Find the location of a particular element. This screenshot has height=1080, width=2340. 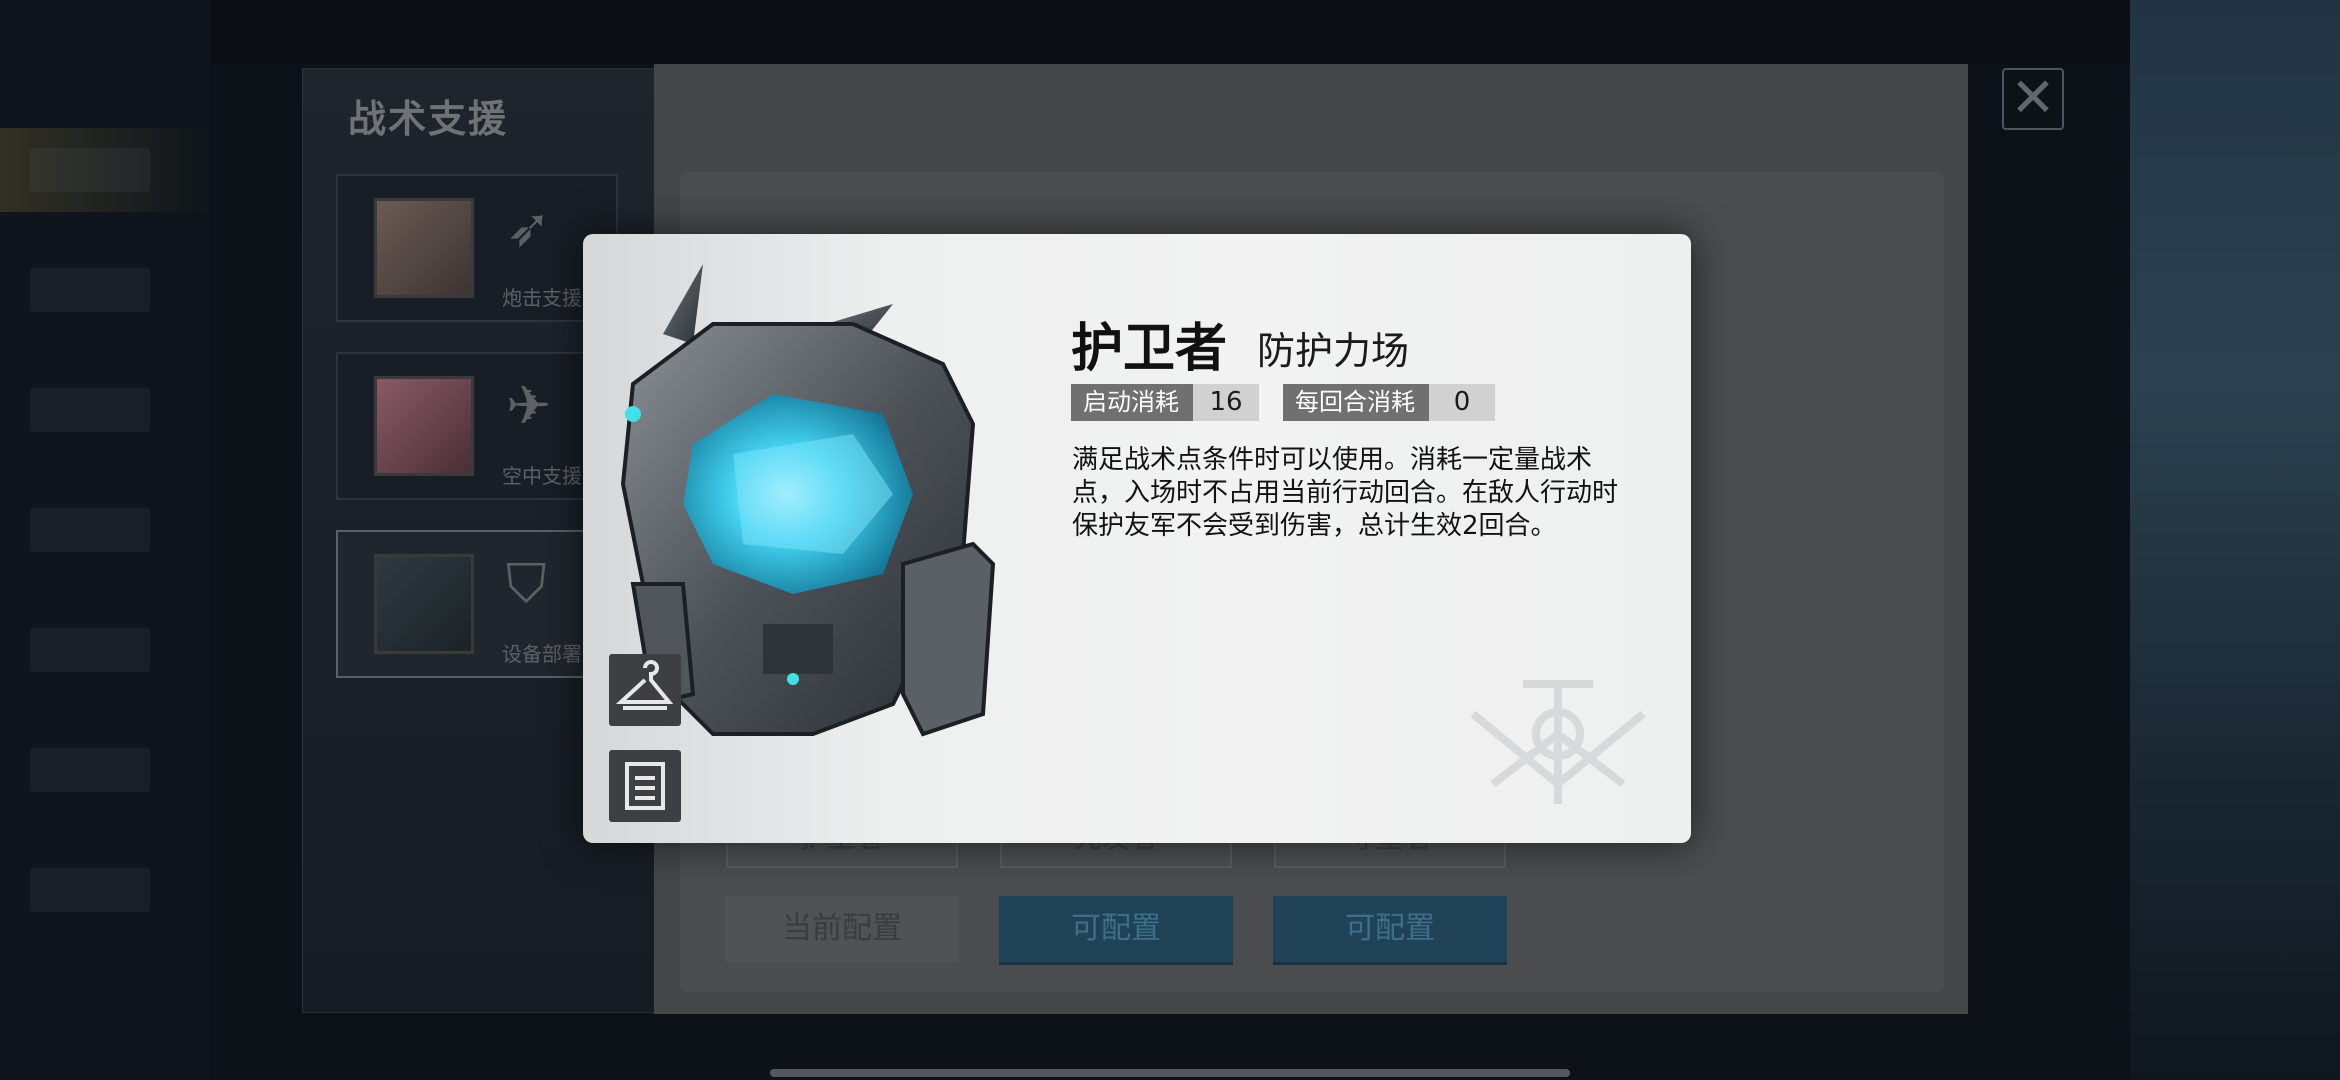

support-card-device: ⛉ 设备部署 is located at coordinates (477, 604).